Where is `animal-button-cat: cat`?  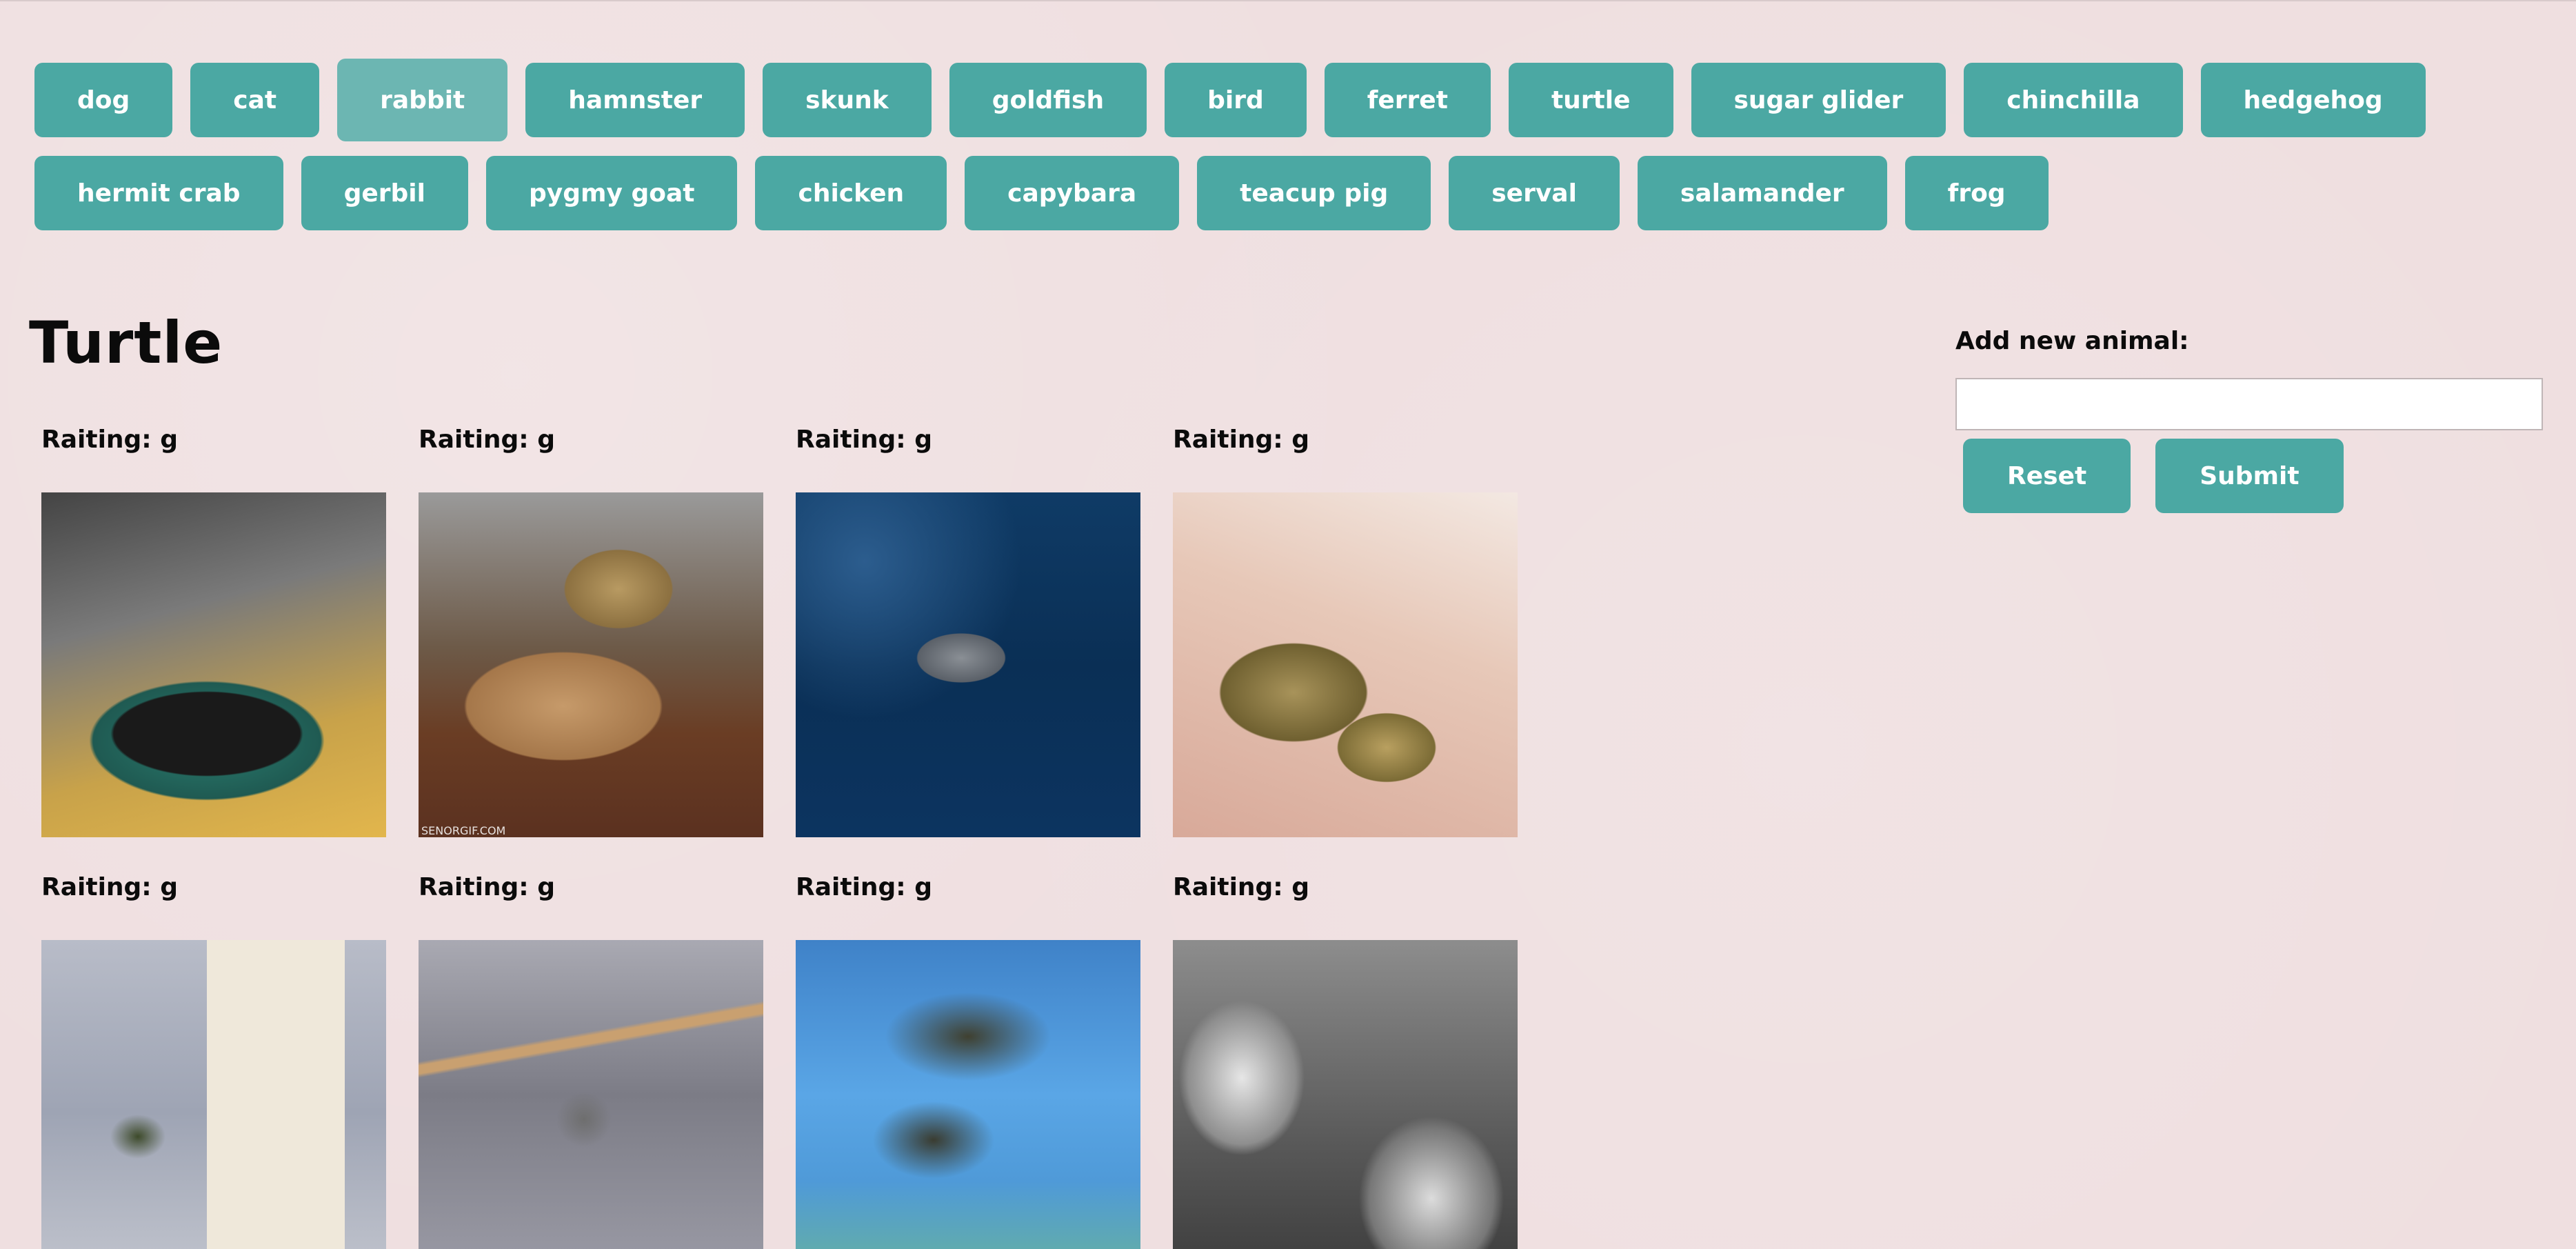
animal-button-cat: cat is located at coordinates (255, 100).